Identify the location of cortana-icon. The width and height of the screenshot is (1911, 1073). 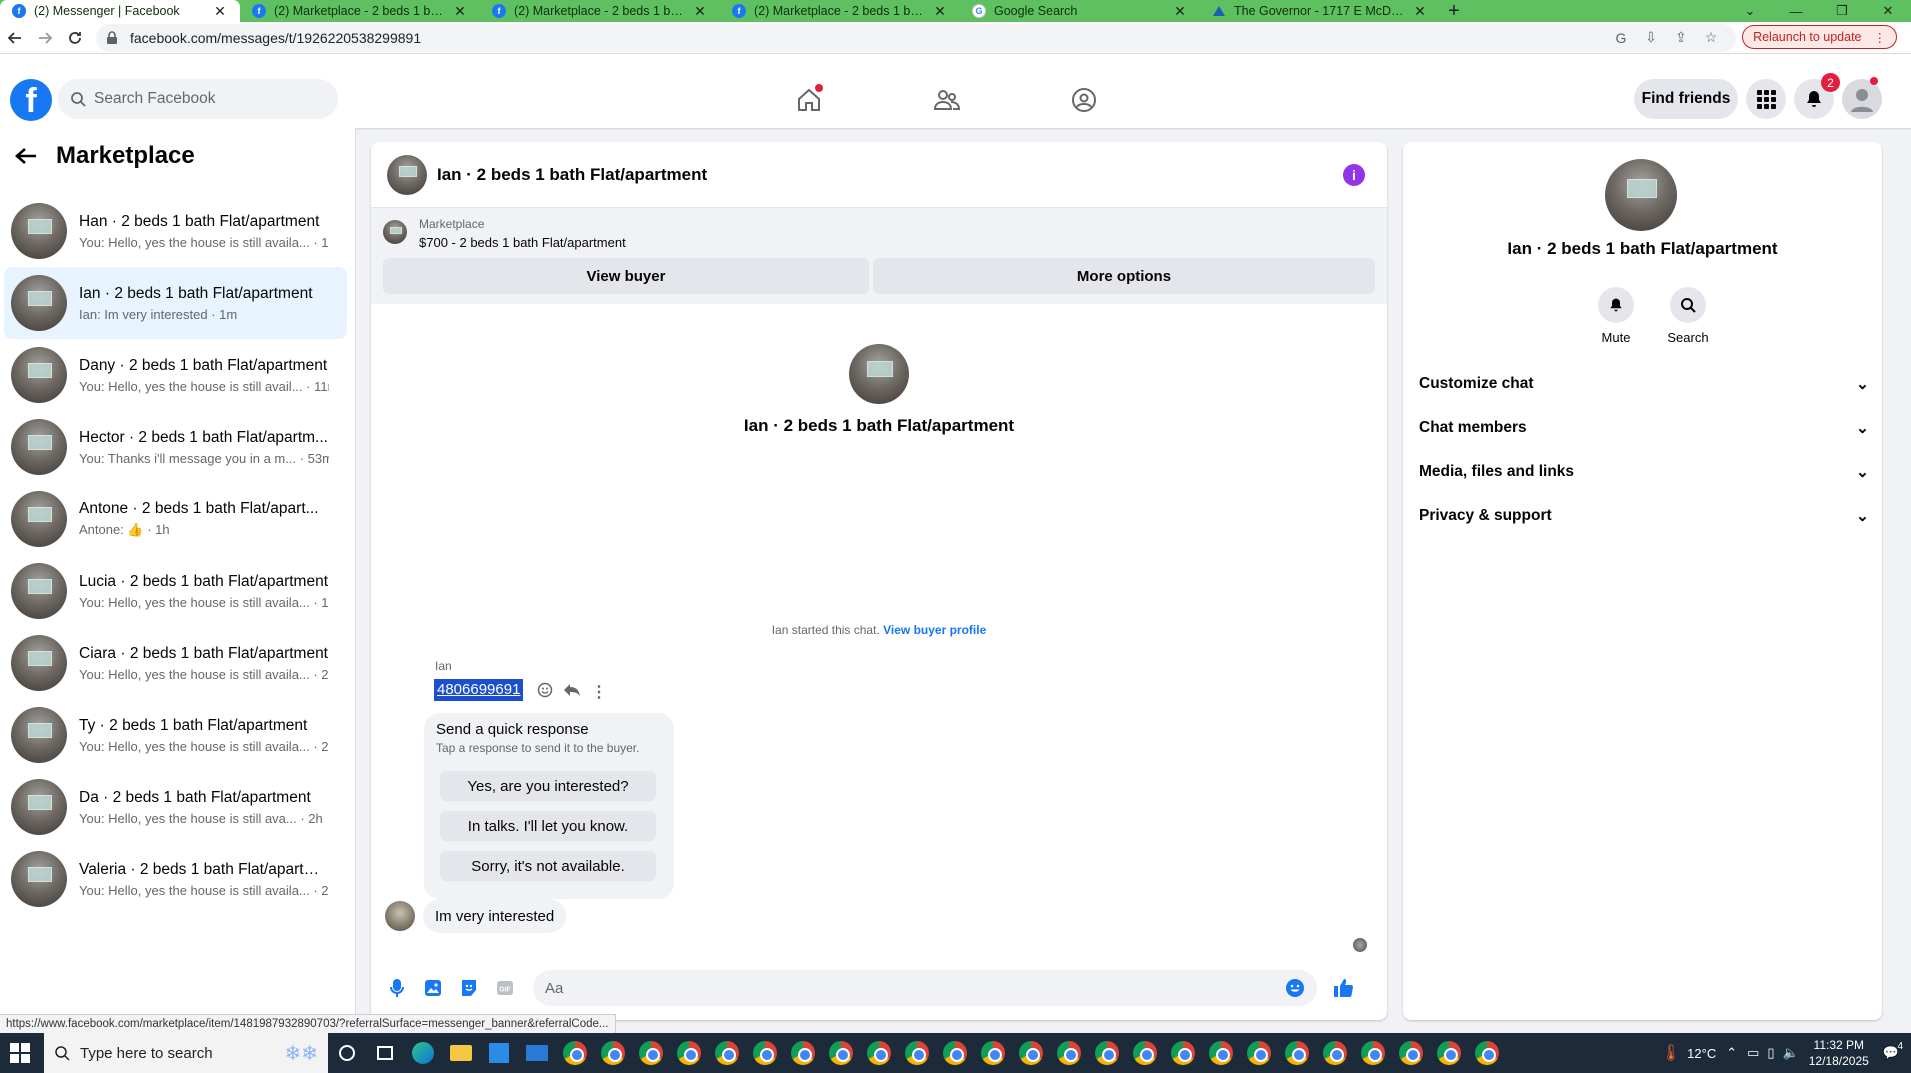
(347, 1053).